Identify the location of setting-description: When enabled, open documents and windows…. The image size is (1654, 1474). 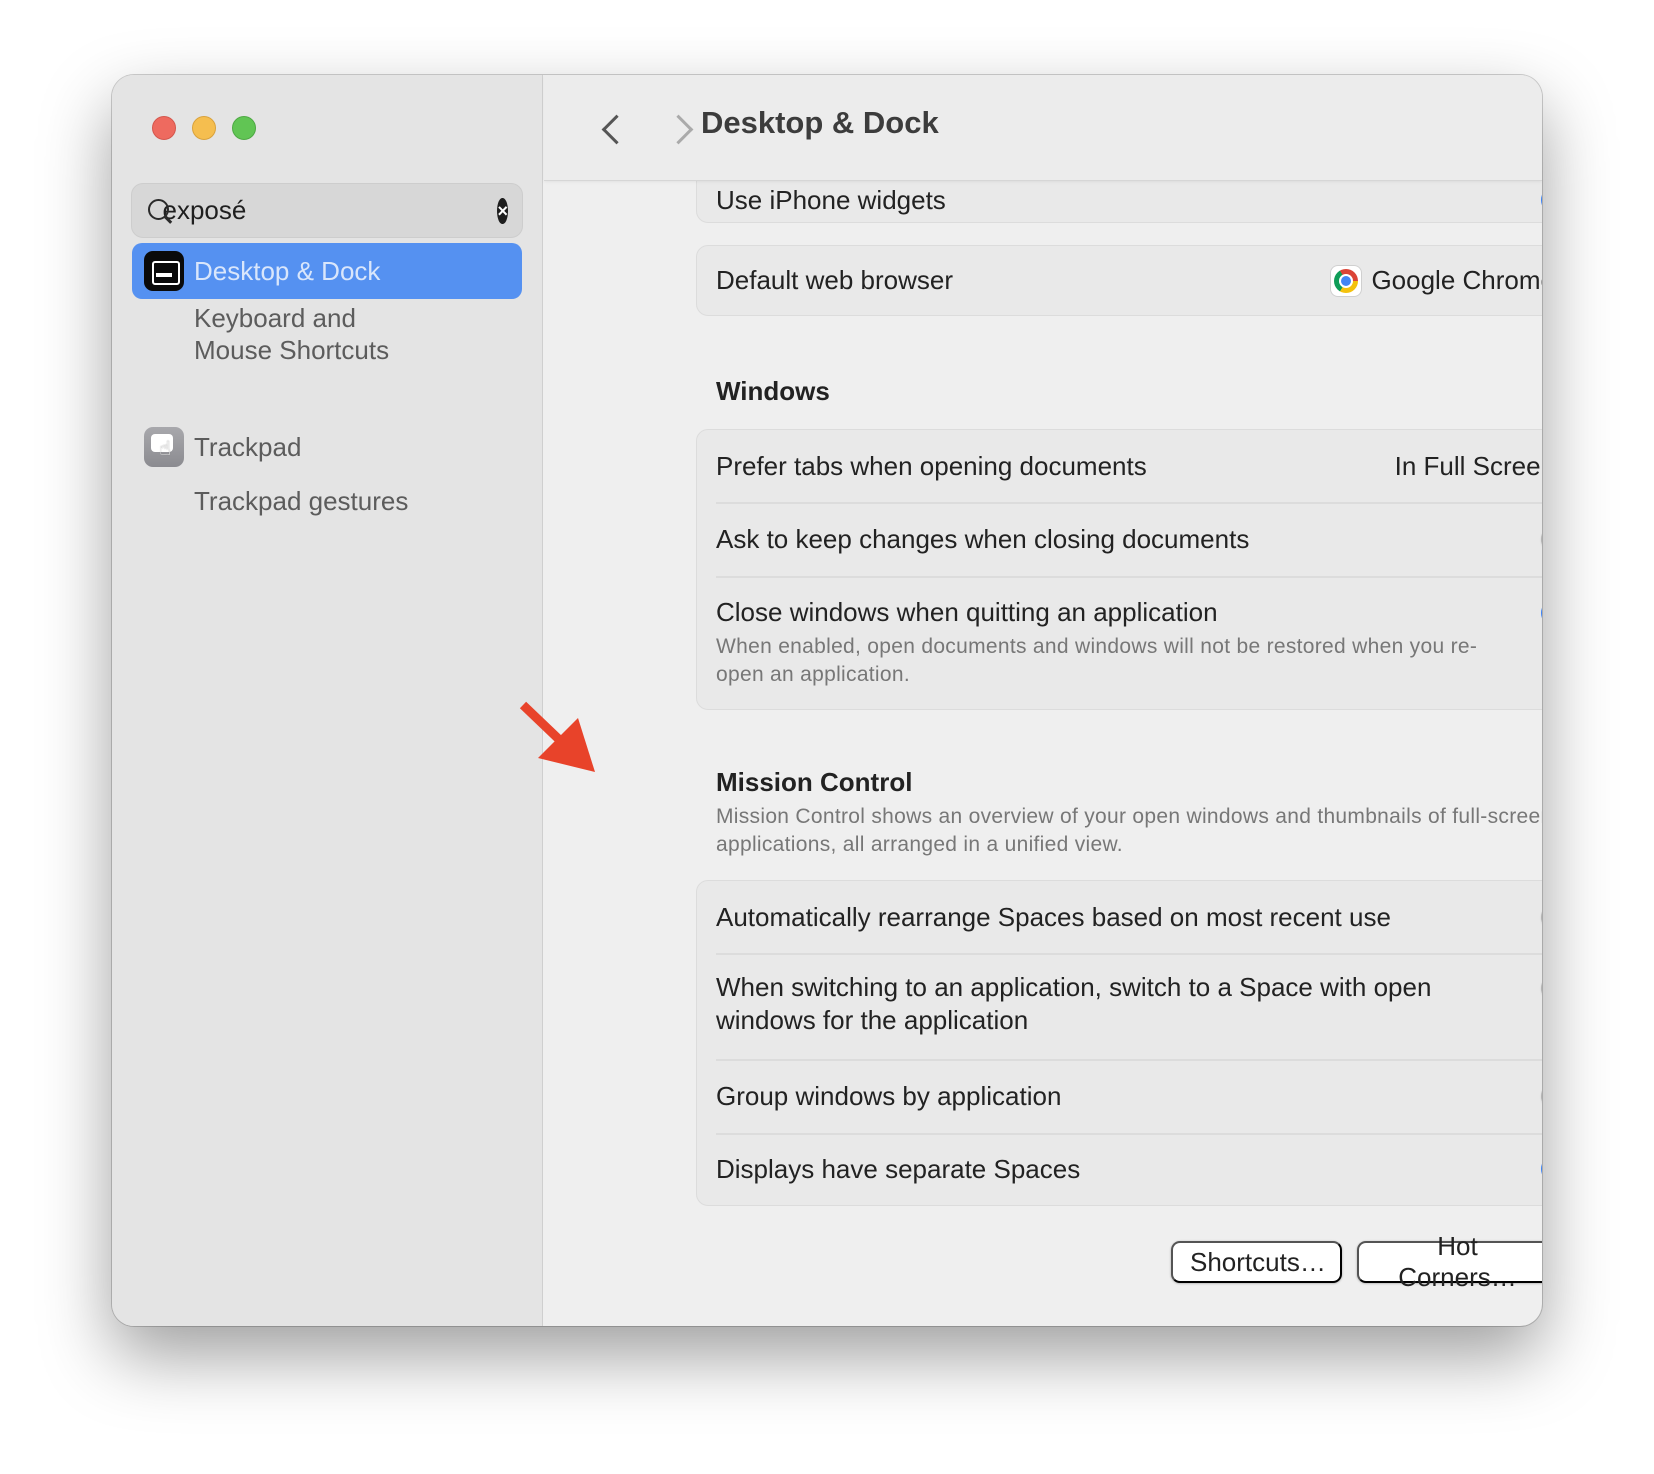
(1097, 660).